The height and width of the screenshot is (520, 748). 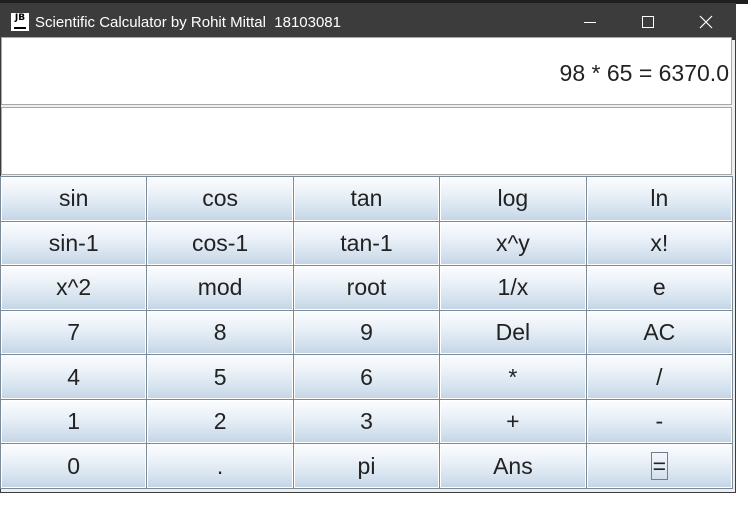 I want to click on maximize-button, so click(x=648, y=22).